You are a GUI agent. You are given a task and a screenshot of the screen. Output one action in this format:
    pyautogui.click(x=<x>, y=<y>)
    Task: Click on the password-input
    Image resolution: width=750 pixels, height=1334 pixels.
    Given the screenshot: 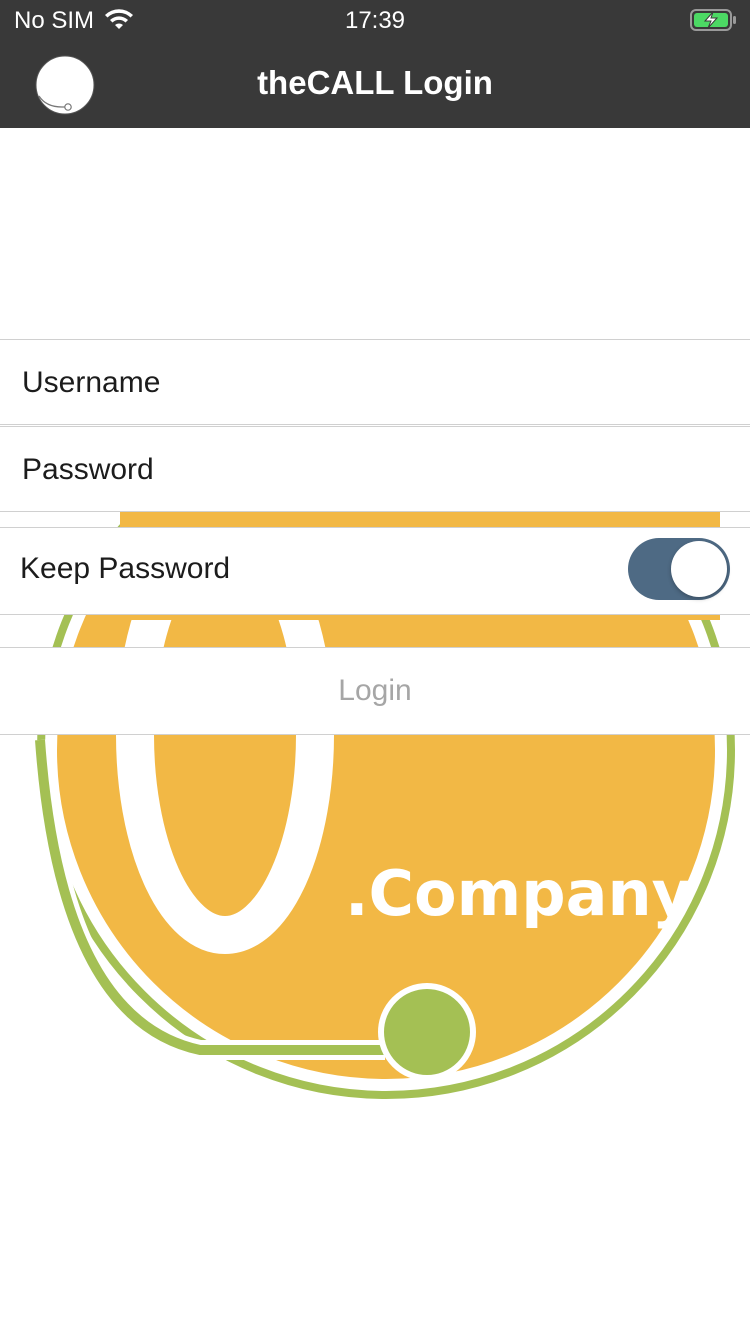 What is the action you would take?
    pyautogui.click(x=372, y=470)
    